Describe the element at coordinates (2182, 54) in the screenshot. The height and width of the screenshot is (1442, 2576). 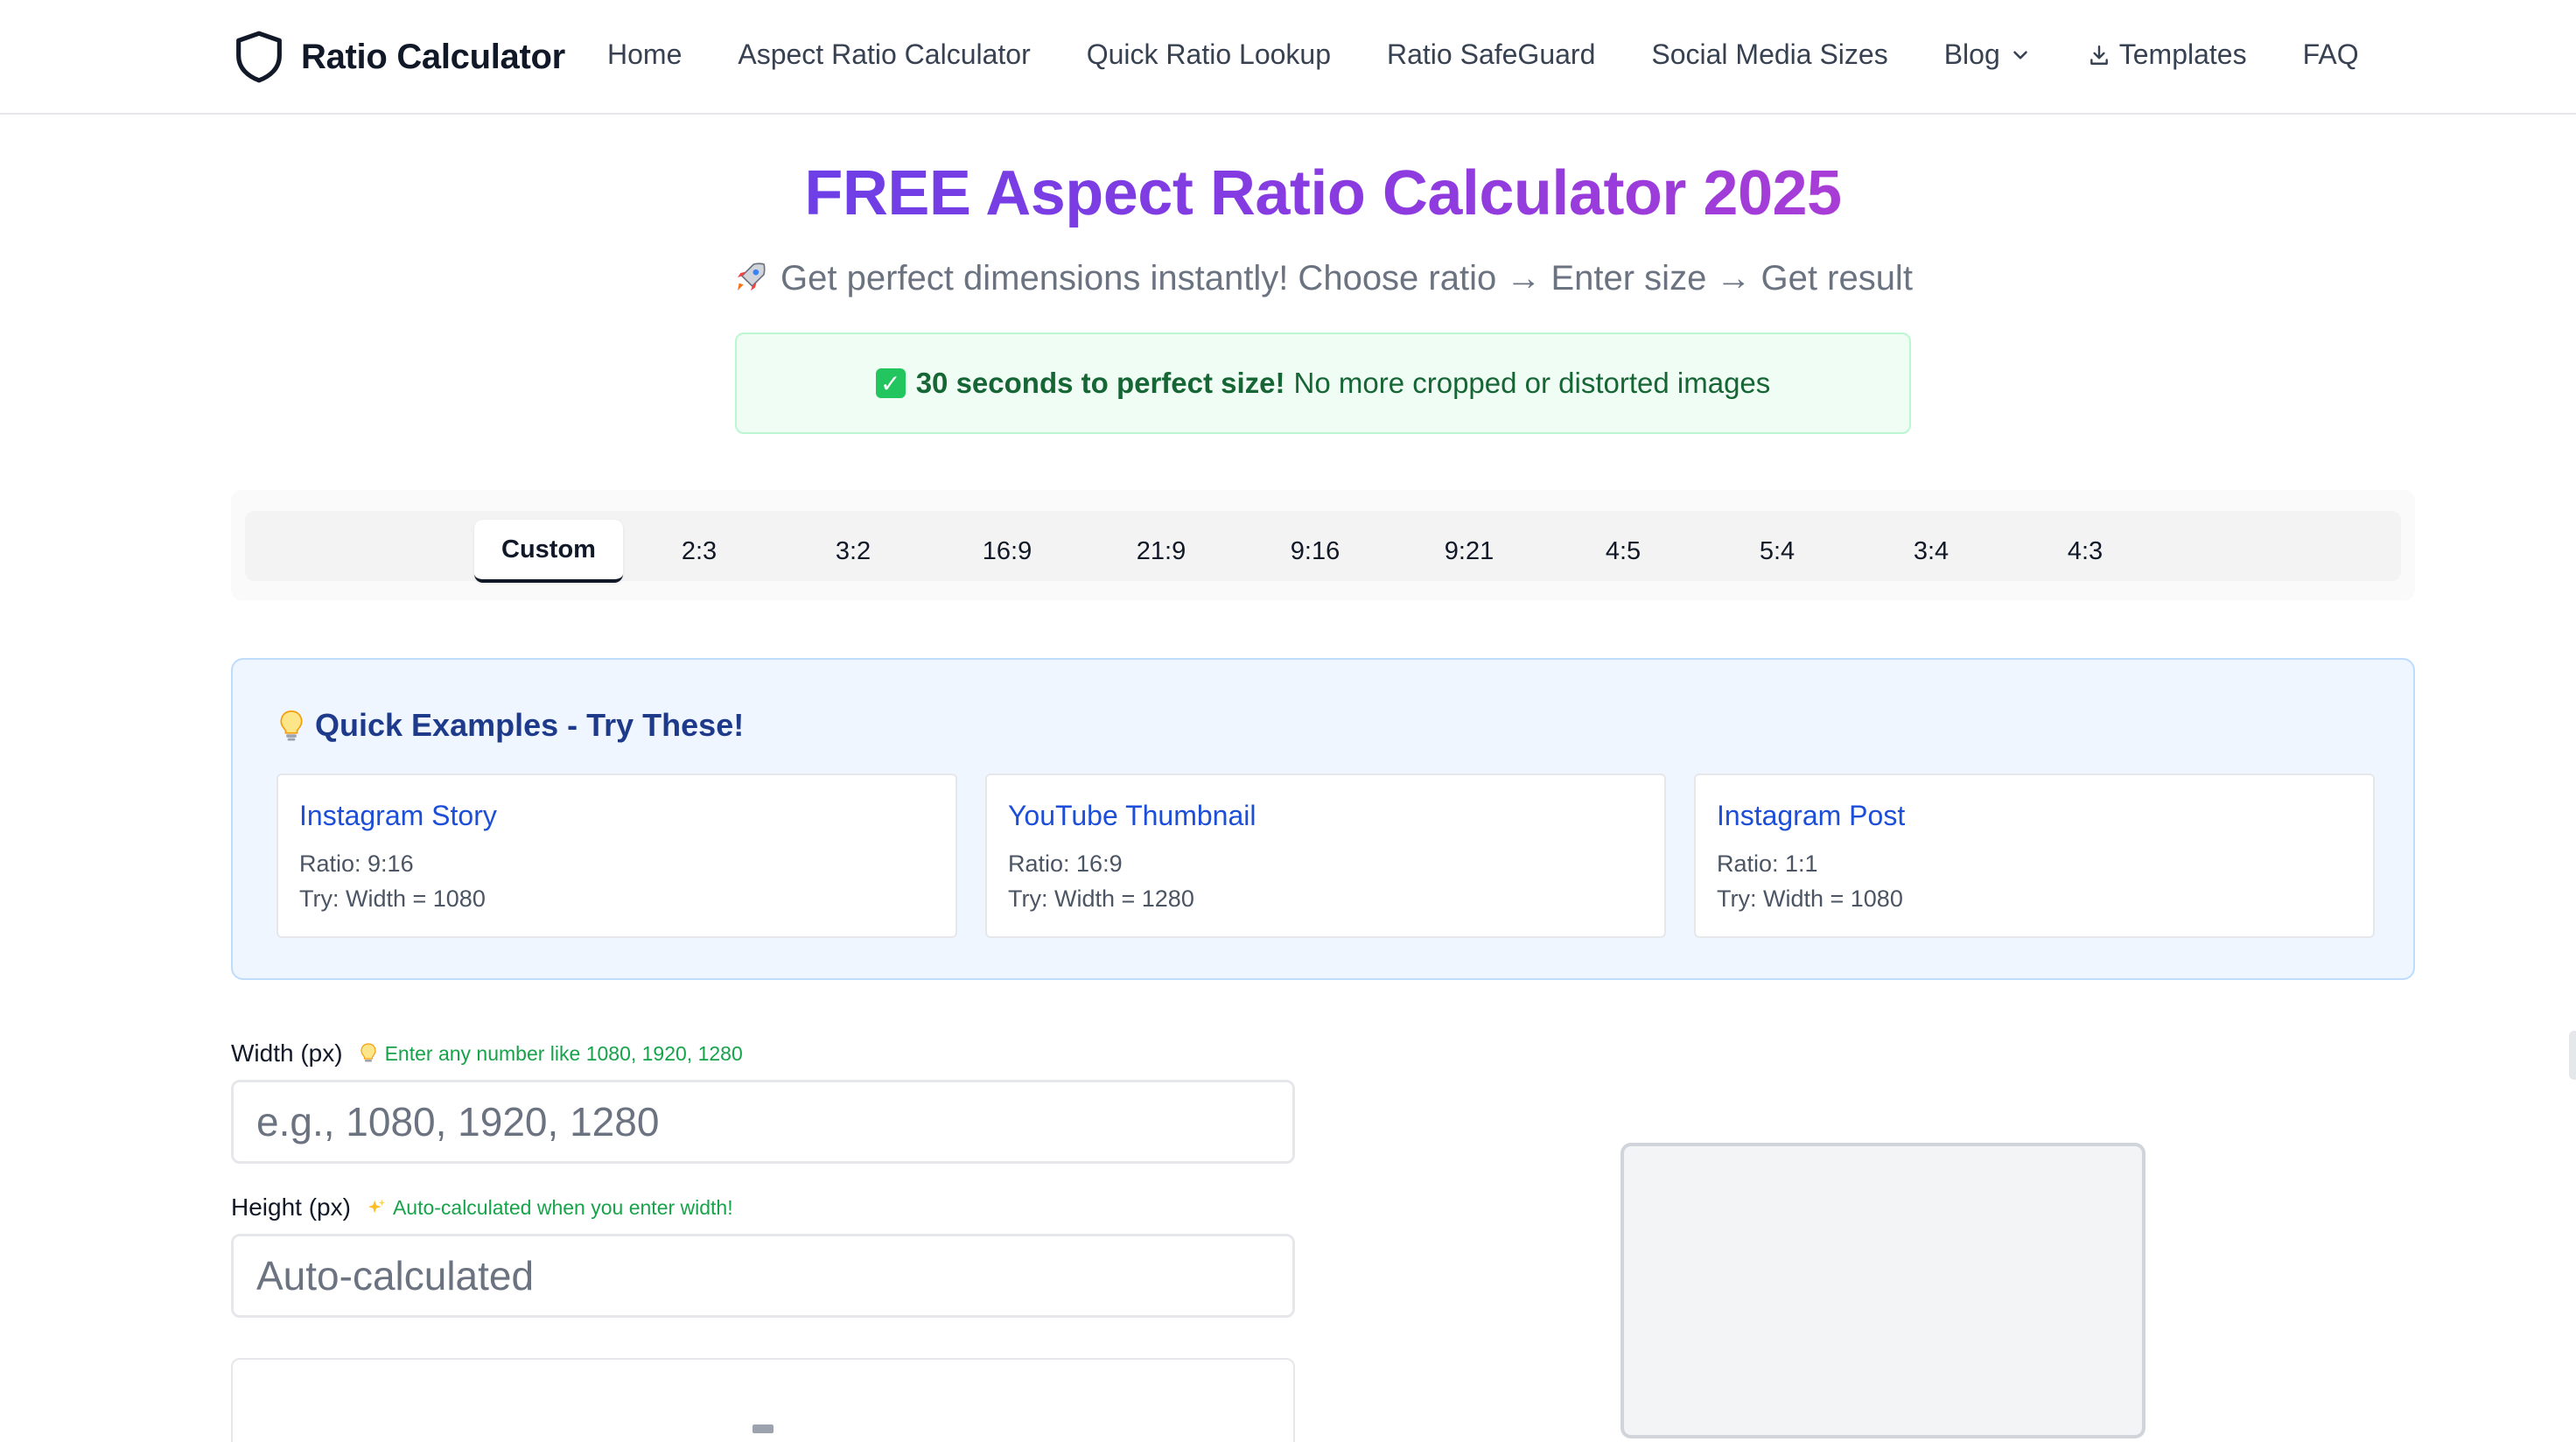
I see `nav-link-templates-label: Templates` at that location.